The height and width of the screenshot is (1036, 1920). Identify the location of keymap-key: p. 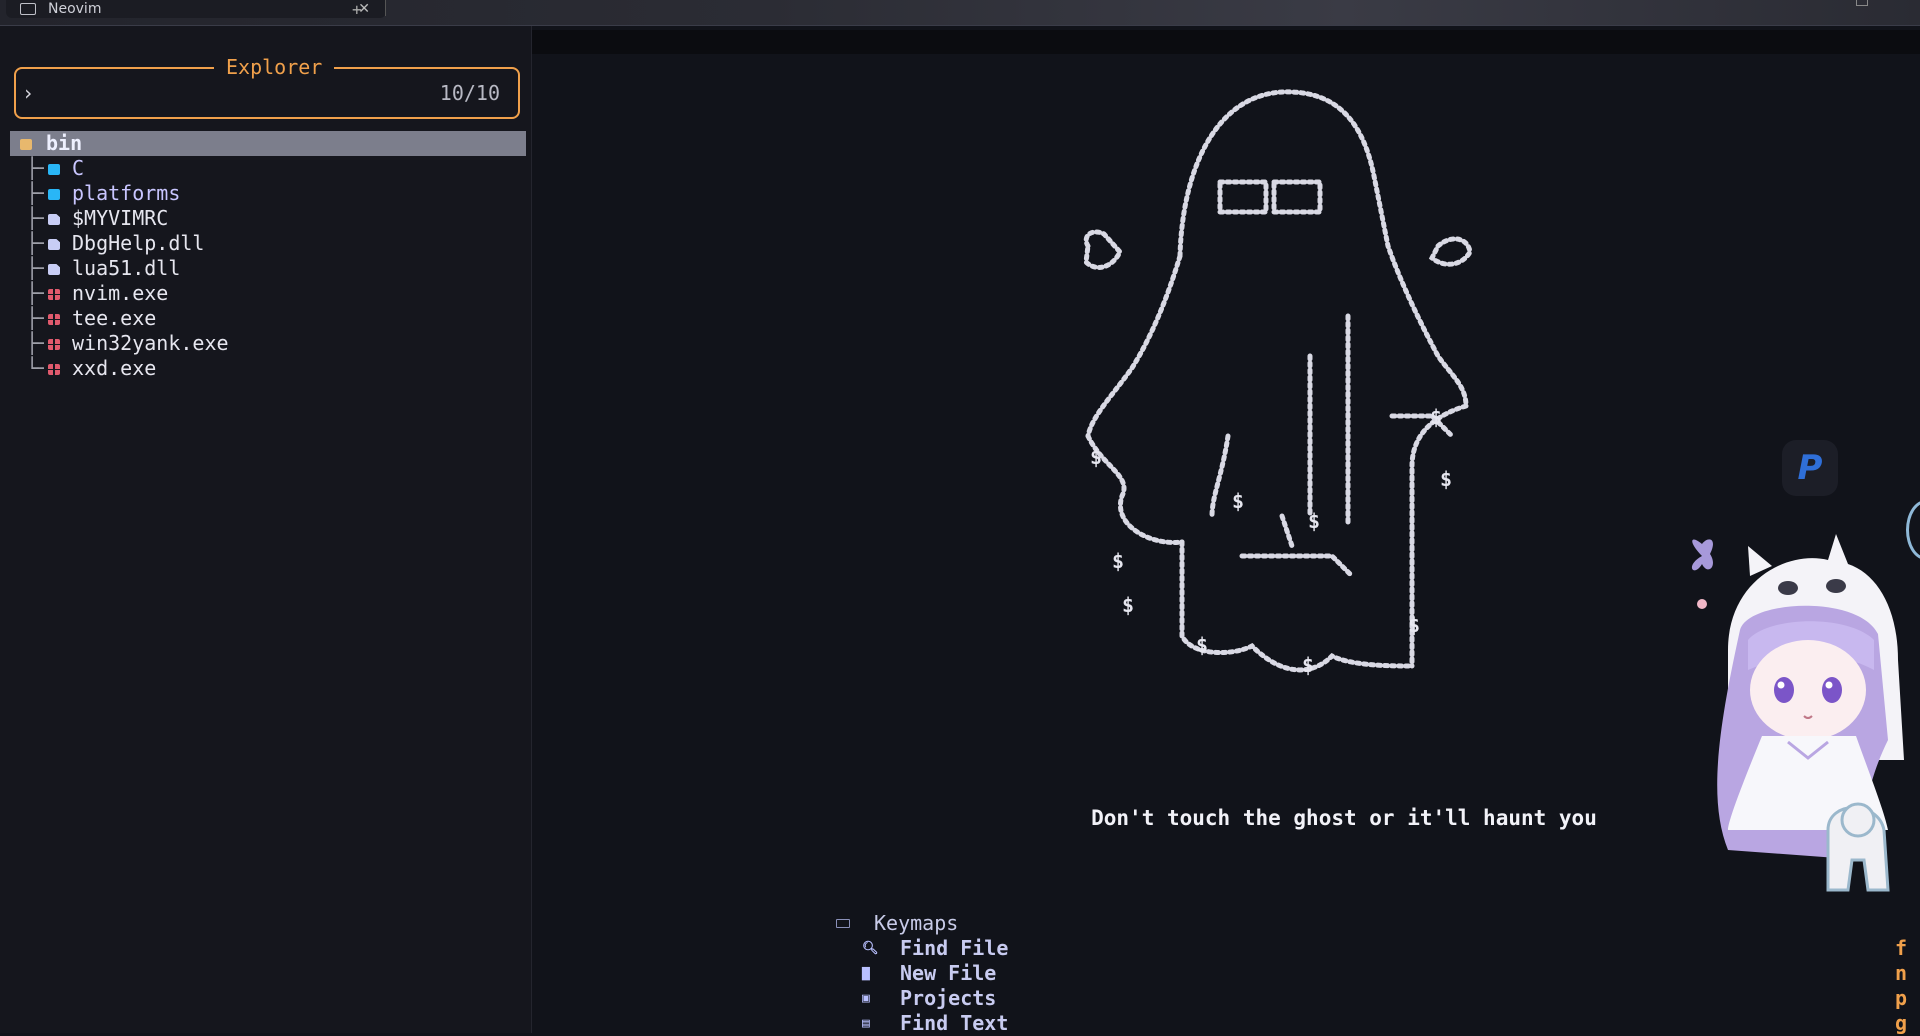
(1901, 998).